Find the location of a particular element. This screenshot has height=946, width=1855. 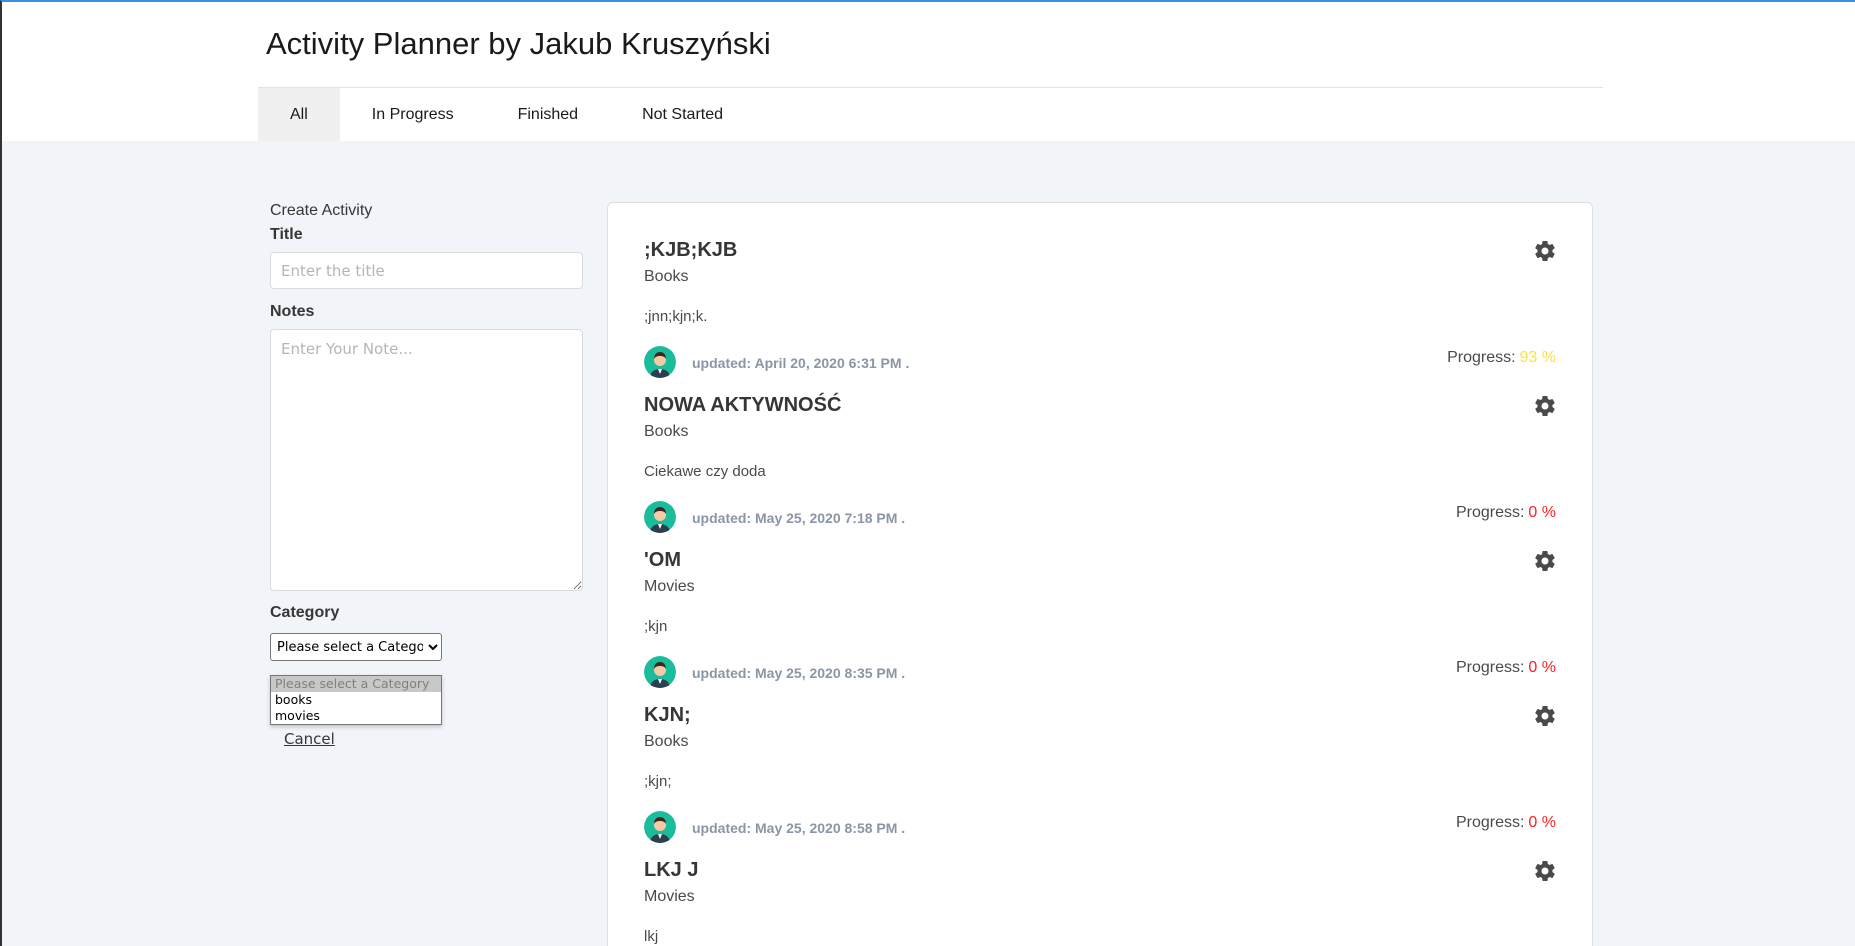

category-option-placeholder: Please select a Category is located at coordinates (356, 684).